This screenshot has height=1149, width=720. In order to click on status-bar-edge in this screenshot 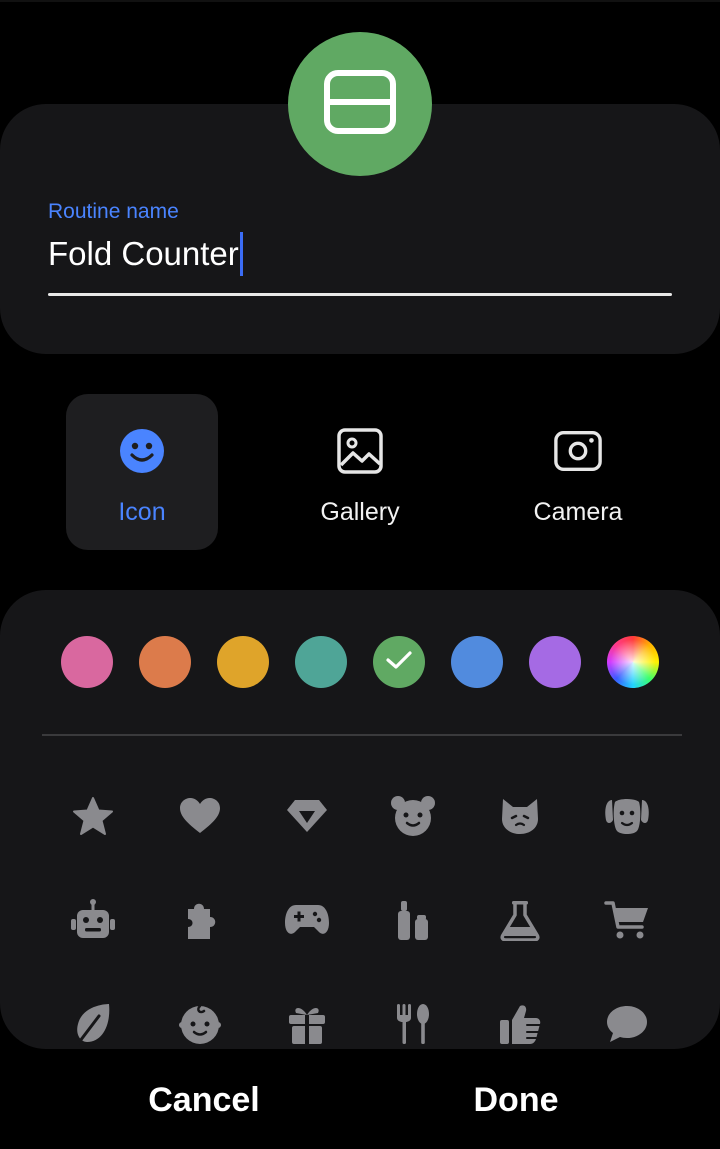, I will do `click(360, 1)`.